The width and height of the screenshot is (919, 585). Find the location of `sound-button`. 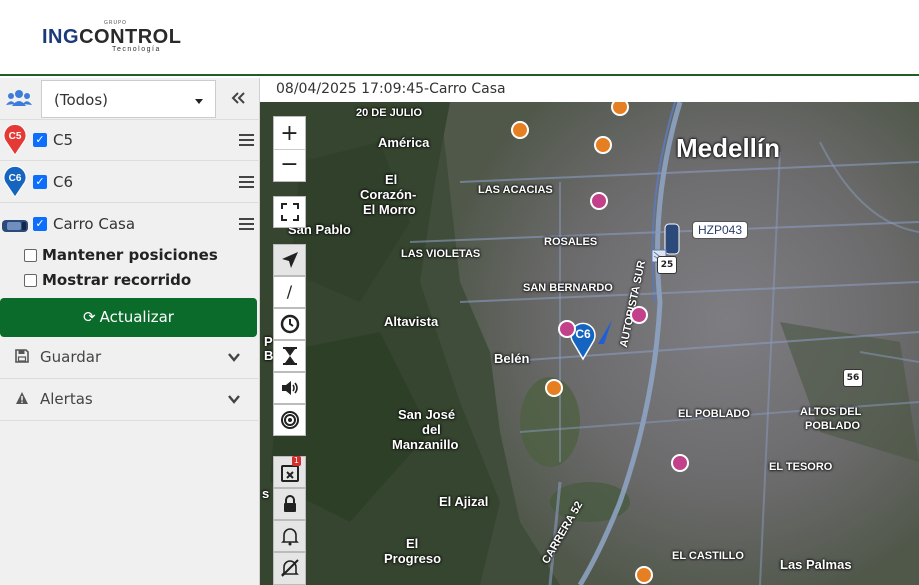

sound-button is located at coordinates (289, 388).